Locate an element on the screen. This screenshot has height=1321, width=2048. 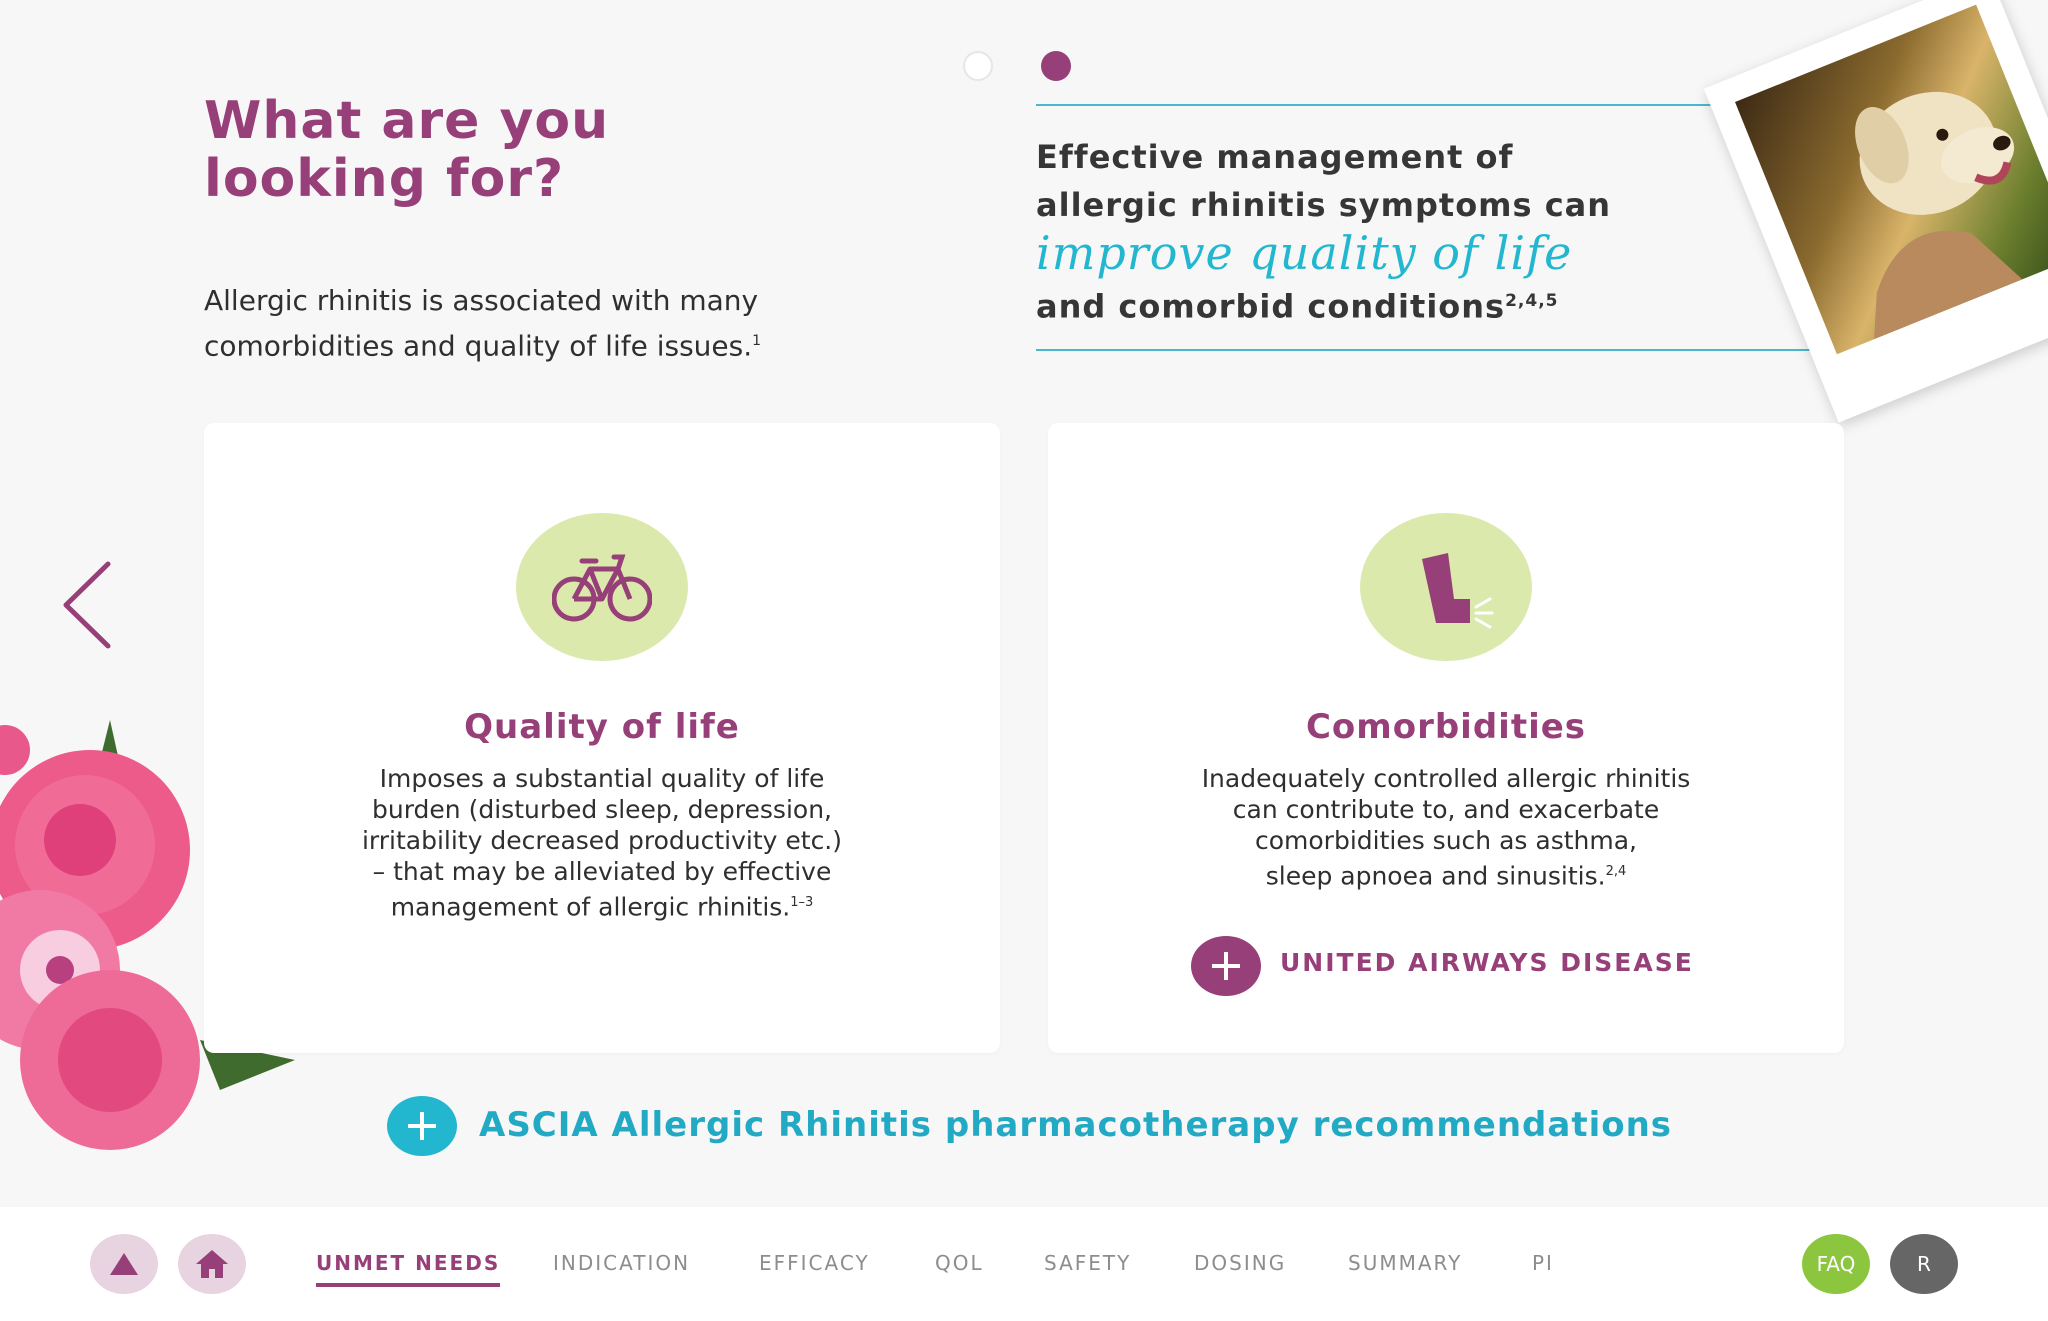
quote-line-4-wrap: and comorbid conditions2,4,5 is located at coordinates (1396, 304).